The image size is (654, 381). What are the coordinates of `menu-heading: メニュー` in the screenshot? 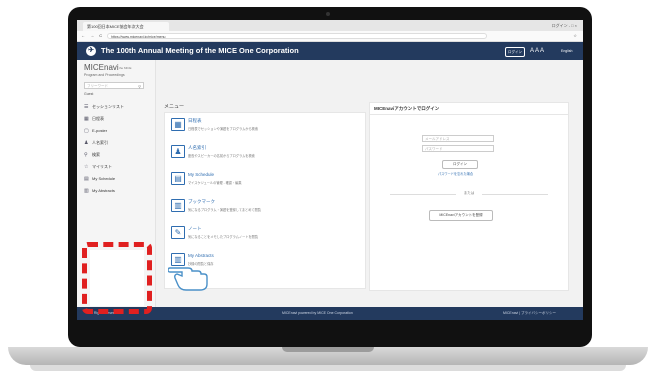 It's located at (174, 107).